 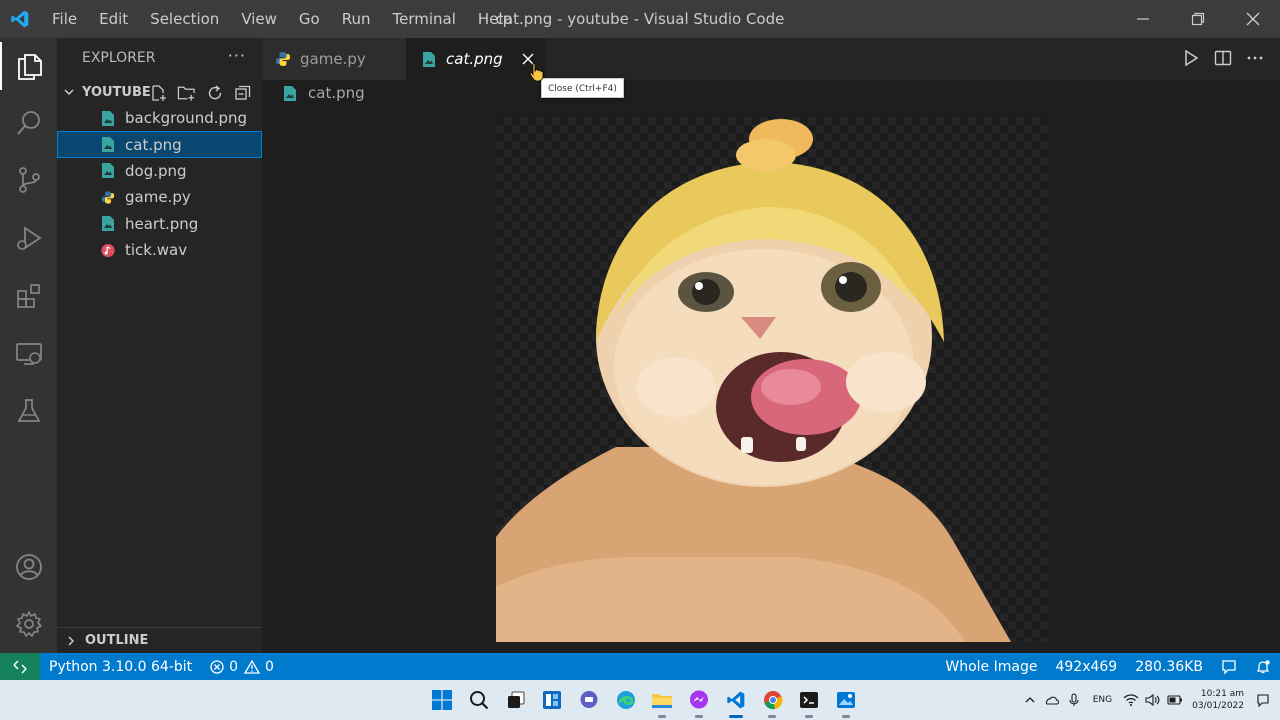 I want to click on menu-help: Help, so click(x=495, y=19).